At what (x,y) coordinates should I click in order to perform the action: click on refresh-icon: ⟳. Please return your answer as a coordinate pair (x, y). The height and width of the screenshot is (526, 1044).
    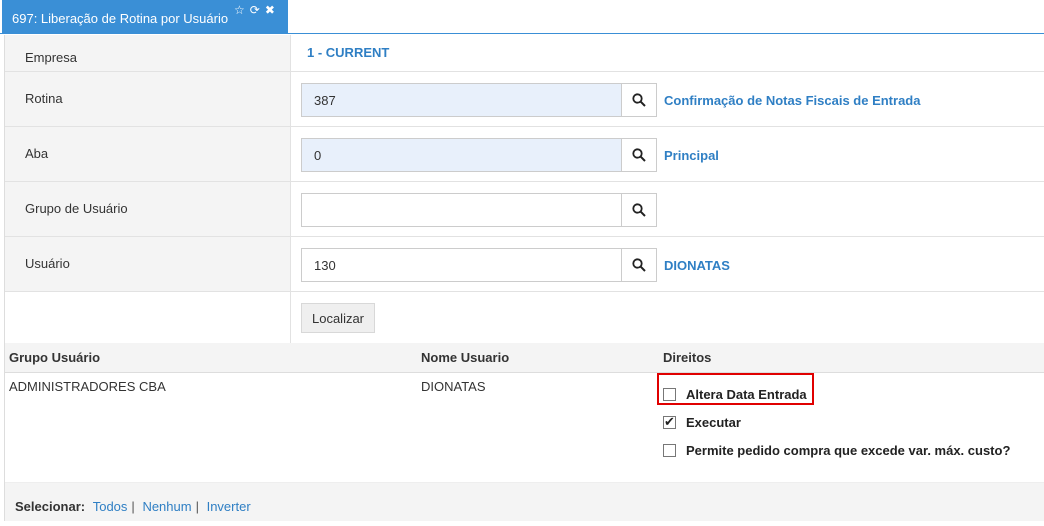
    Looking at the image, I should click on (255, 10).